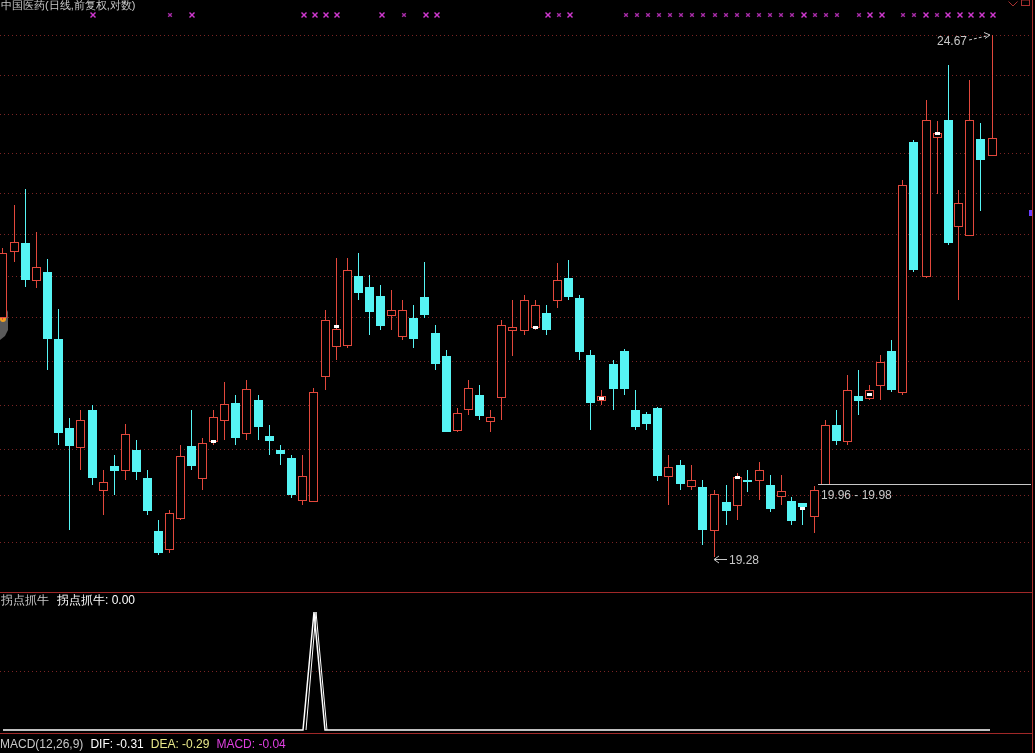 Image resolution: width=1035 pixels, height=753 pixels. Describe the element at coordinates (856, 495) in the screenshot. I see `price-range-label: 19.96 - 19.98` at that location.